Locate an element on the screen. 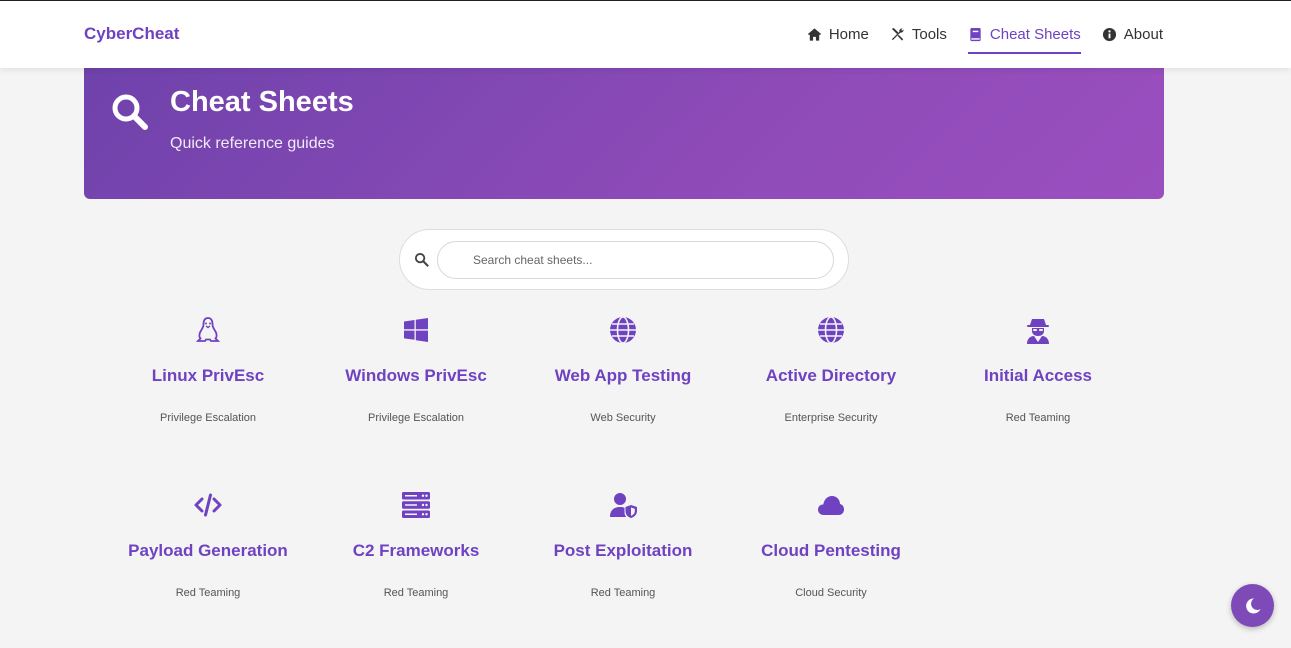  cheat-sheet-card-web-app-testing: Web App Testing Web Security is located at coordinates (623, 391).